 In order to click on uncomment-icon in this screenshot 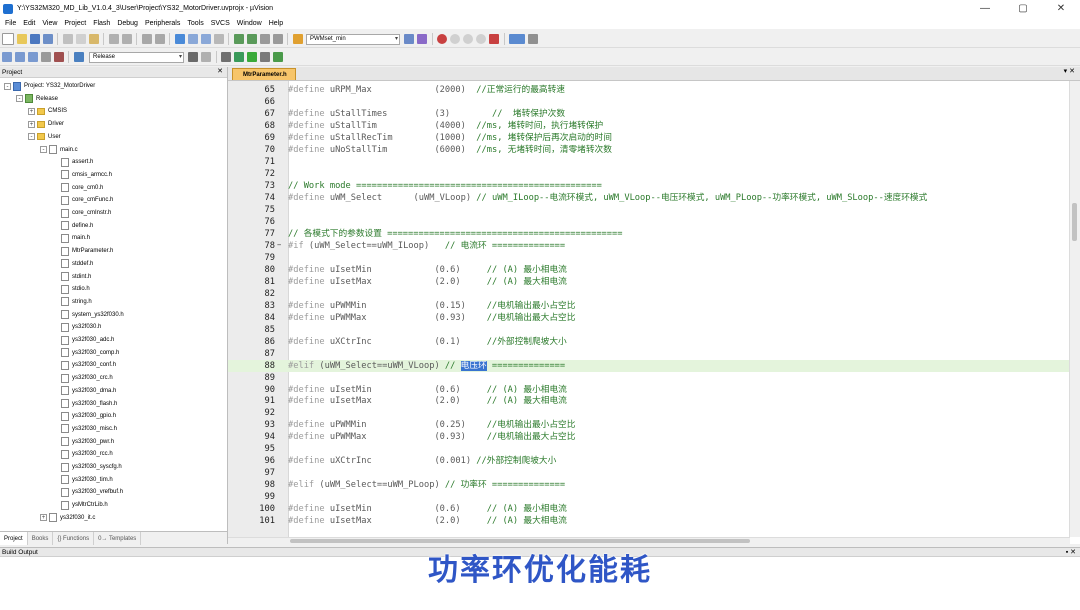, I will do `click(277, 39)`.